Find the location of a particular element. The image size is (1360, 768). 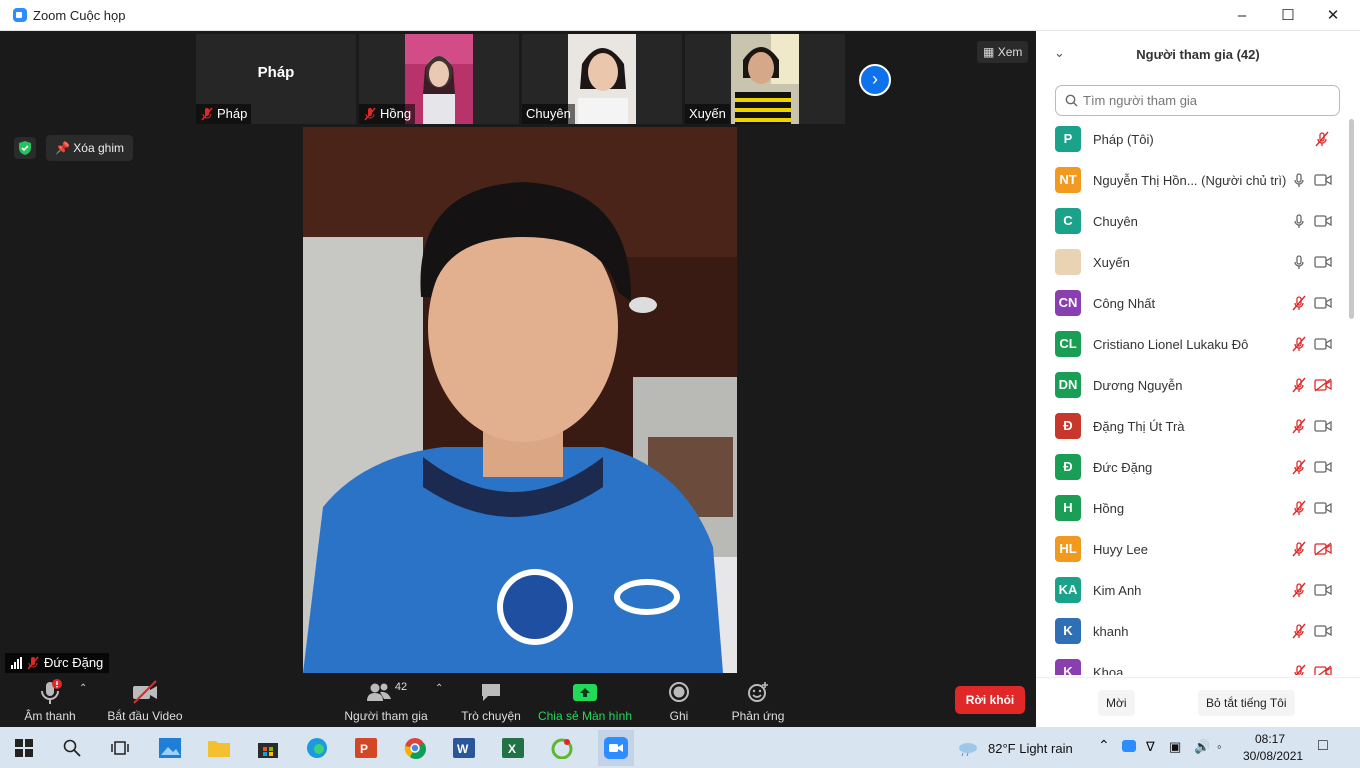

participant-row: C Chuyên is located at coordinates (1192, 221).